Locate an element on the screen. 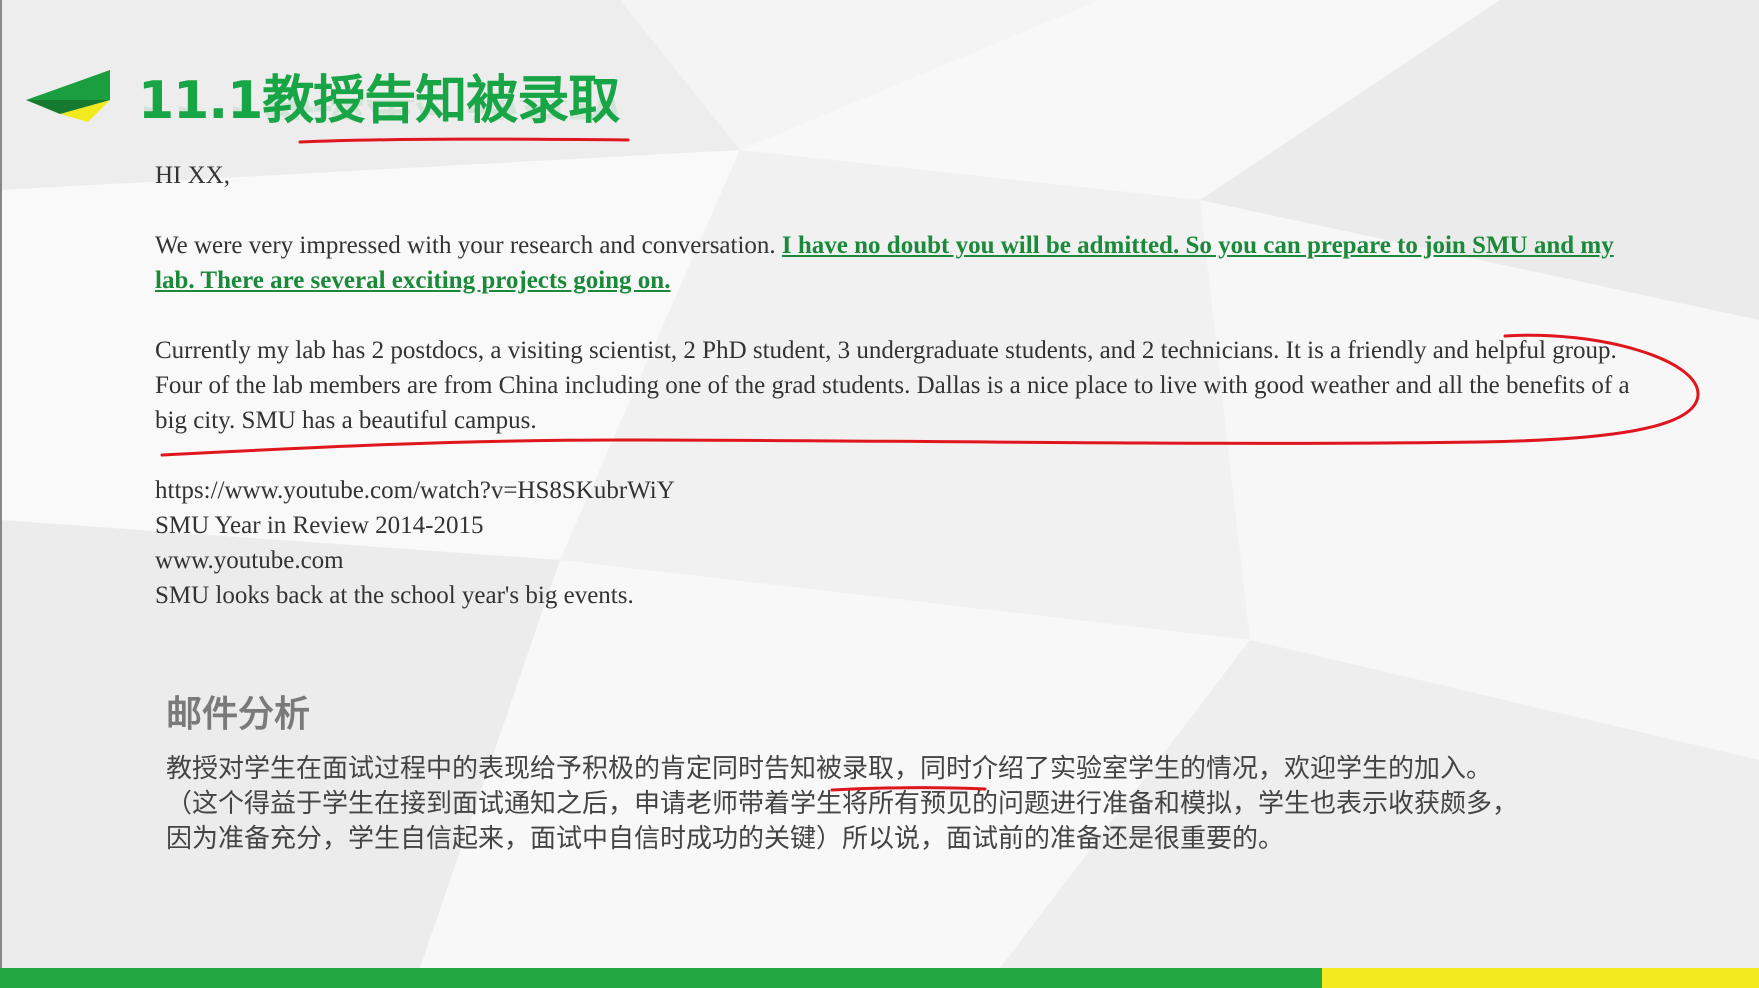 Image resolution: width=1759 pixels, height=988 pixels. video-link-title: SMU Year in Review 2014-2015 is located at coordinates (319, 525).